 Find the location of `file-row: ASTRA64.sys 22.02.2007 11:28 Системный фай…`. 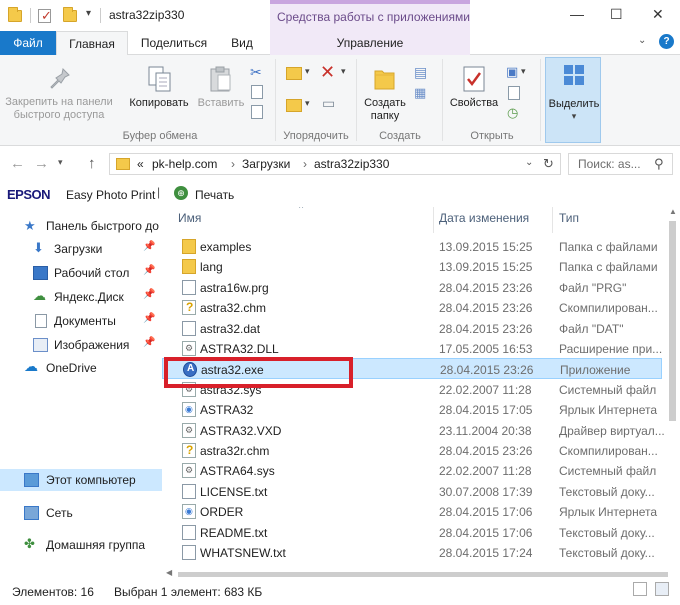

file-row: ASTRA64.sys 22.02.2007 11:28 Системный фай… is located at coordinates (412, 470).